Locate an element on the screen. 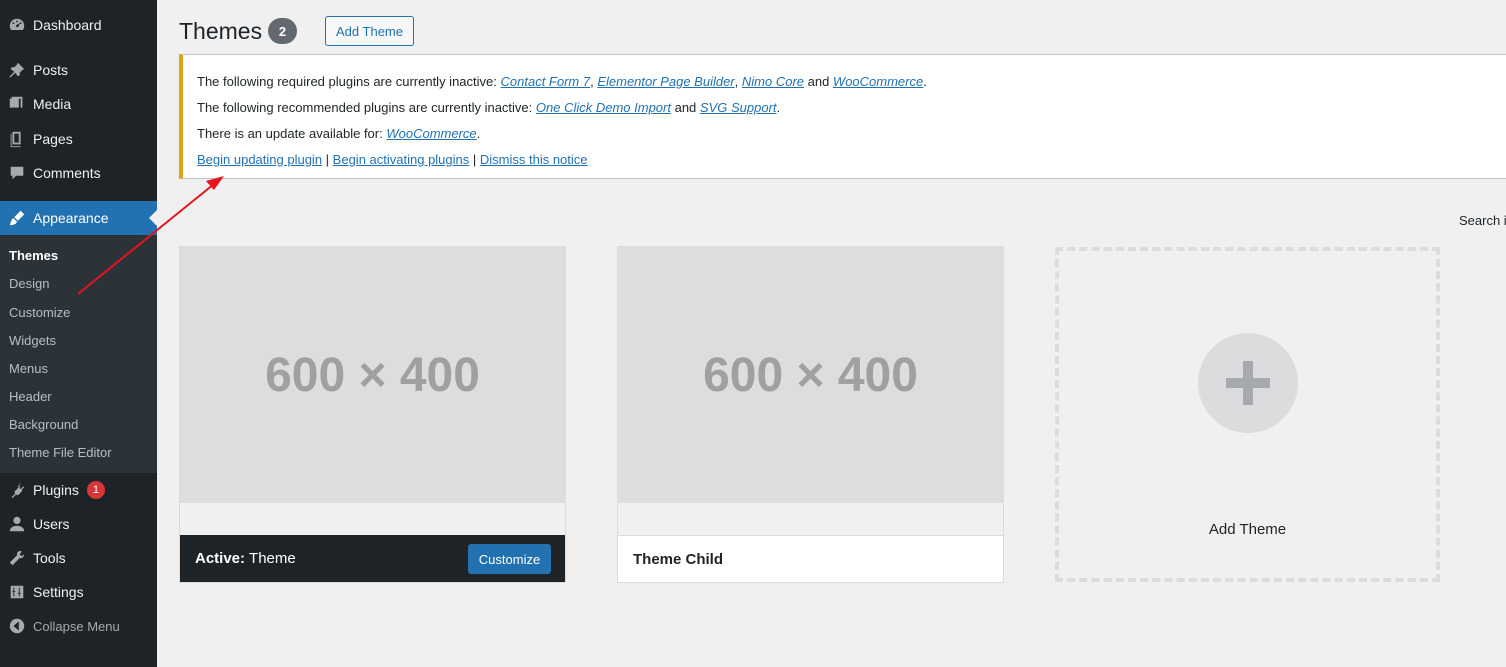 Image resolution: width=1506 pixels, height=667 pixels. menu-users-label: Users is located at coordinates (51, 524).